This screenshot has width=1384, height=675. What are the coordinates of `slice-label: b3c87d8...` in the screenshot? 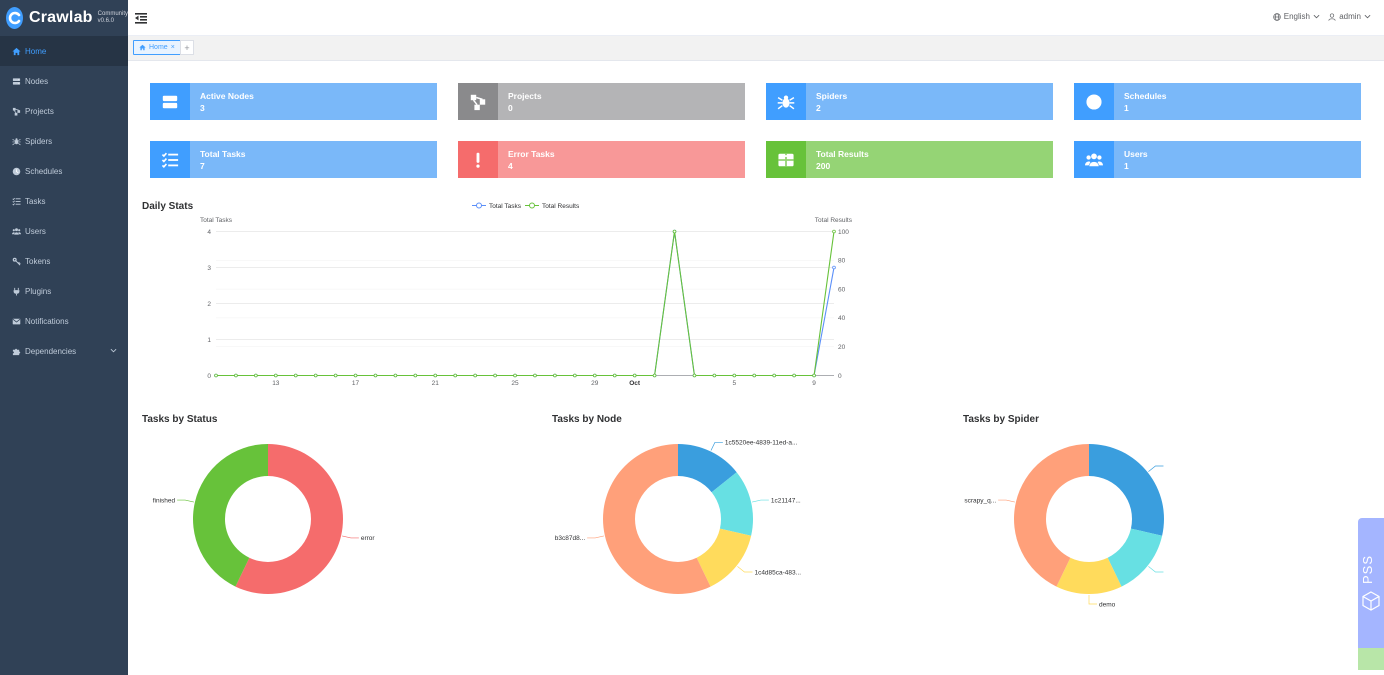 It's located at (570, 538).